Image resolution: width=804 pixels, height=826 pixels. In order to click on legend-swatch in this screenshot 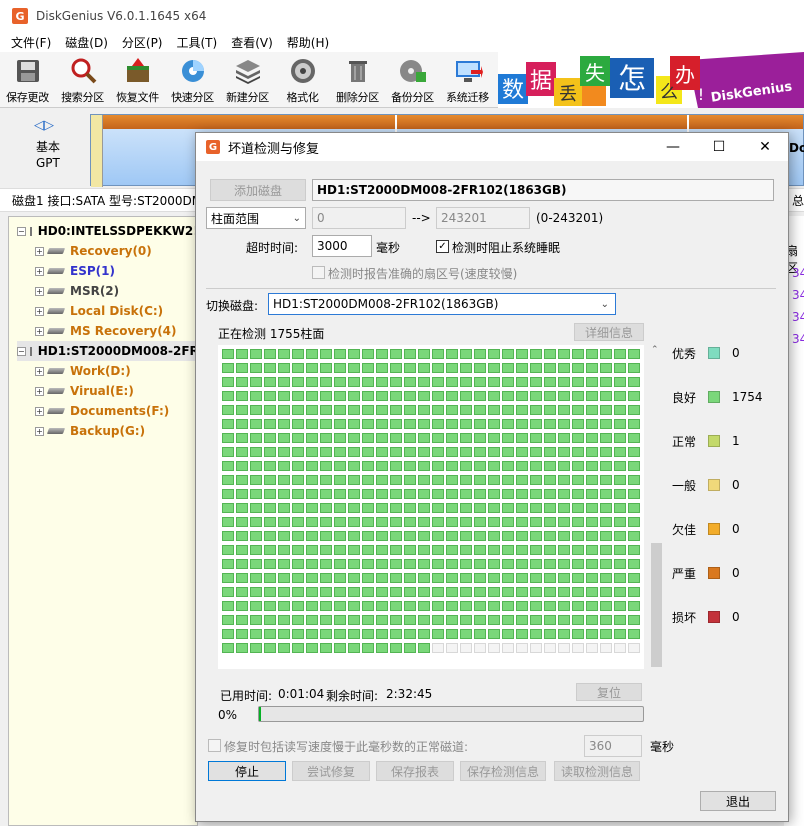, I will do `click(714, 617)`.